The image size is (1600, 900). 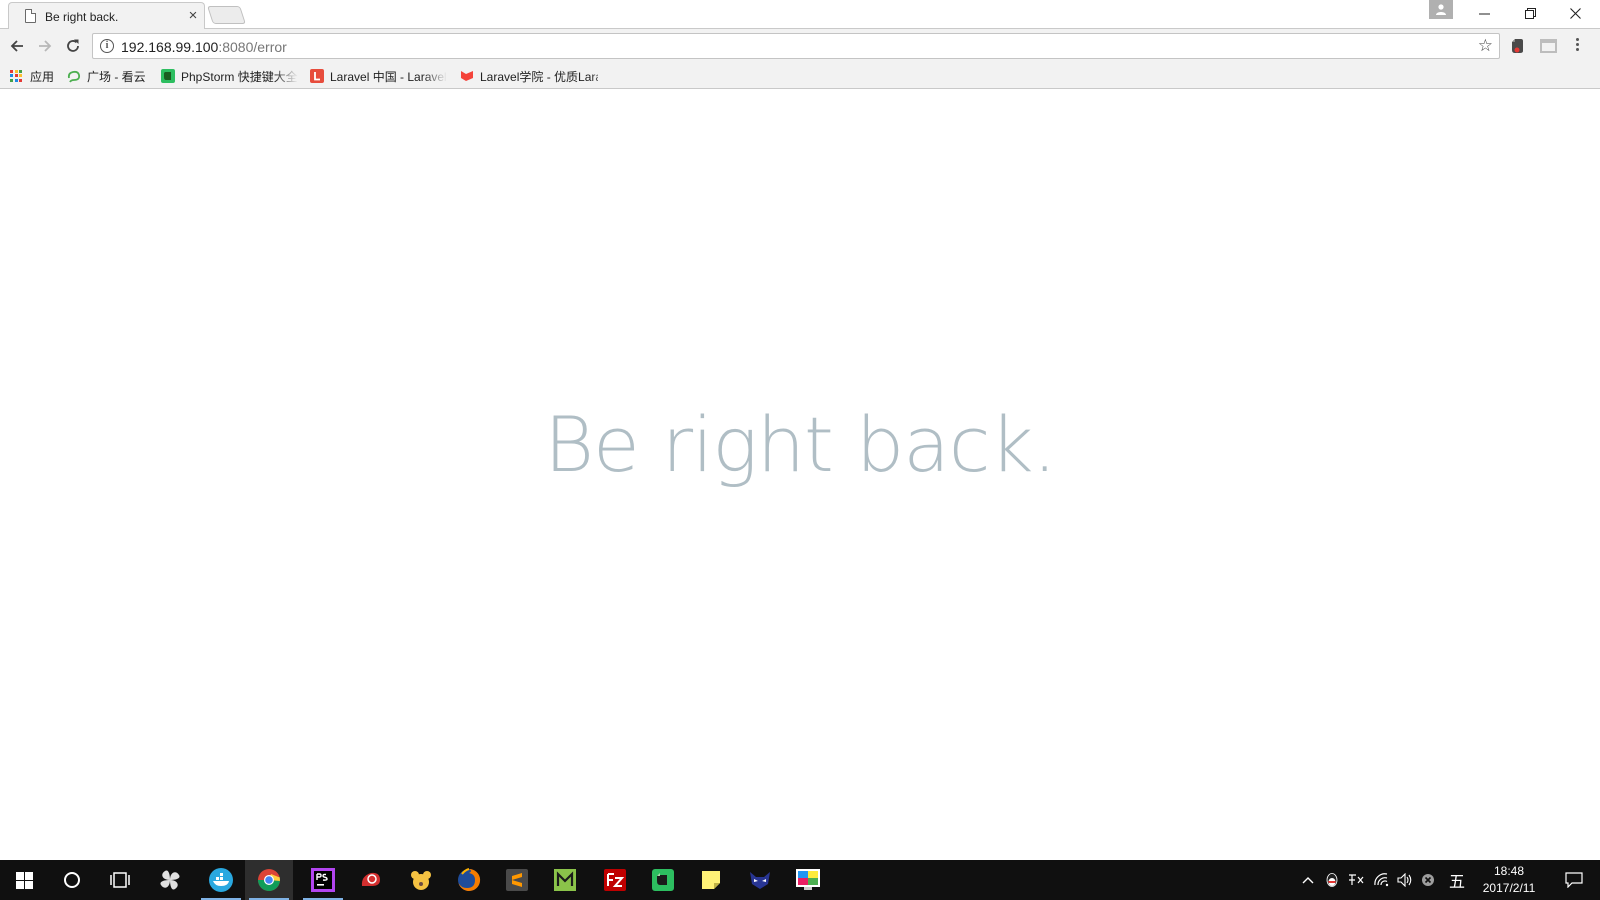 I want to click on browser-toolbar: i 192.168.99.100:8080/error ☆, so click(x=800, y=46).